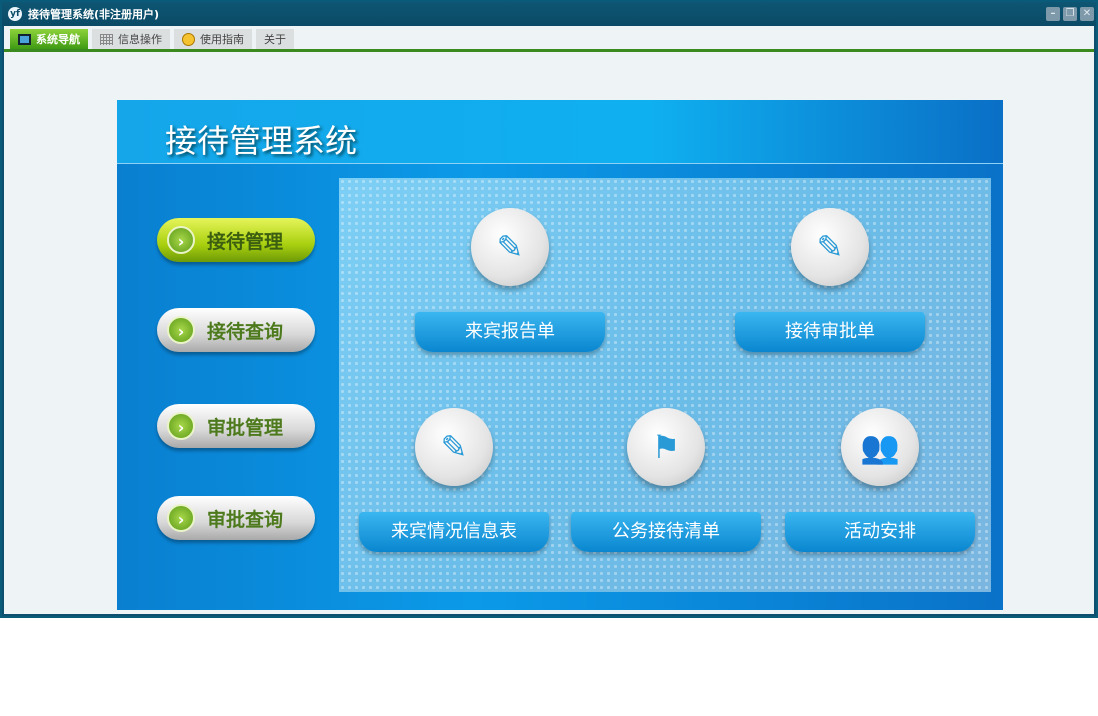 The height and width of the screenshot is (716, 1098). Describe the element at coordinates (666, 447) in the screenshot. I see `flag-icon: ⚑` at that location.